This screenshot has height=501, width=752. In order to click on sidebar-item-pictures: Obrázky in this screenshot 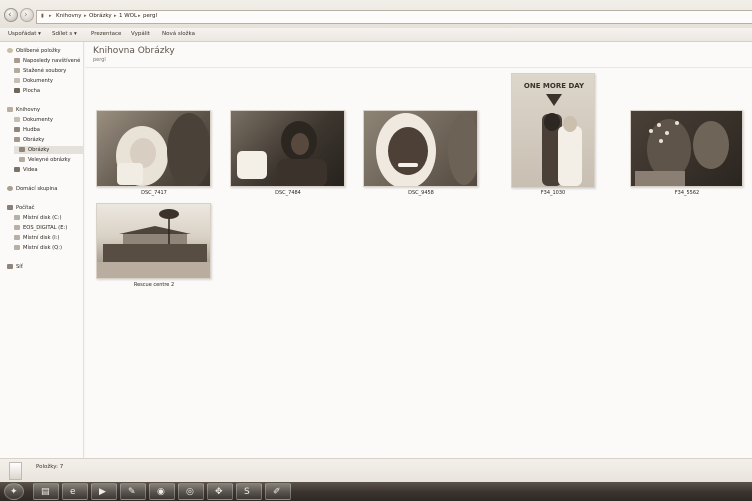, I will do `click(29, 140)`.